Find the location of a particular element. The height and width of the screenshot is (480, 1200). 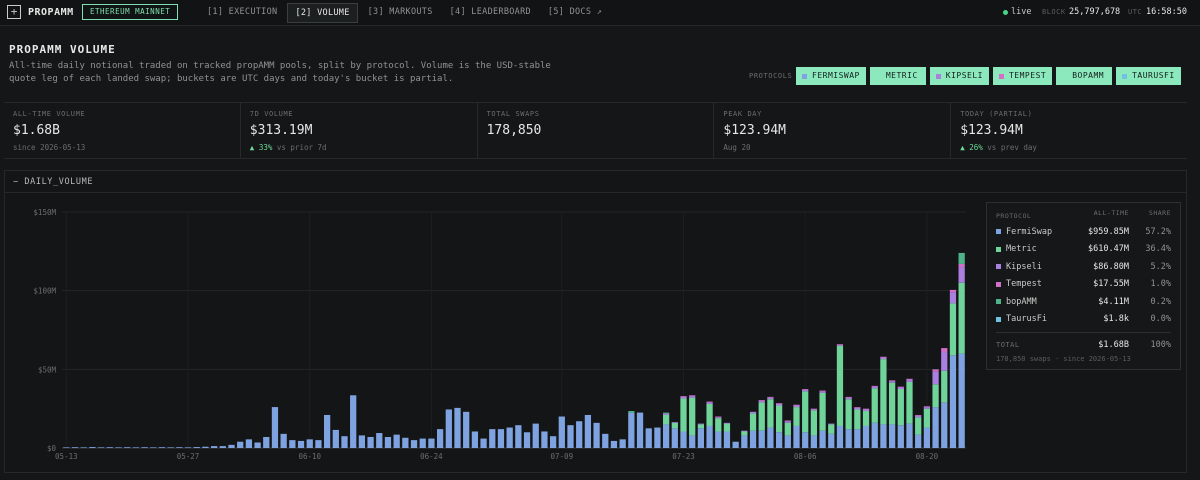

total-value: $1.68B is located at coordinates (1113, 344).